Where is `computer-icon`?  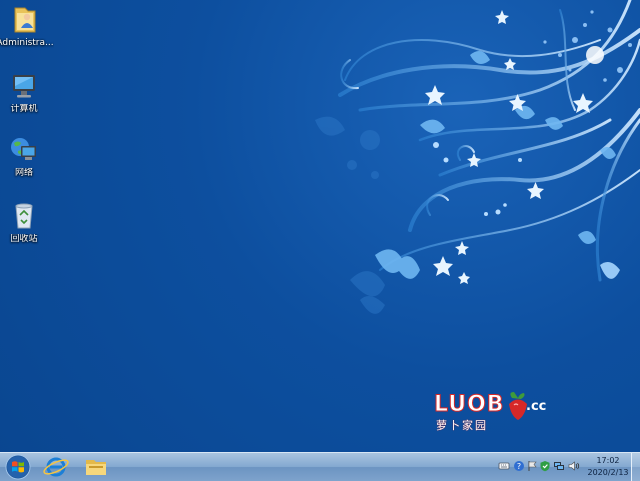
computer-icon is located at coordinates (24, 86).